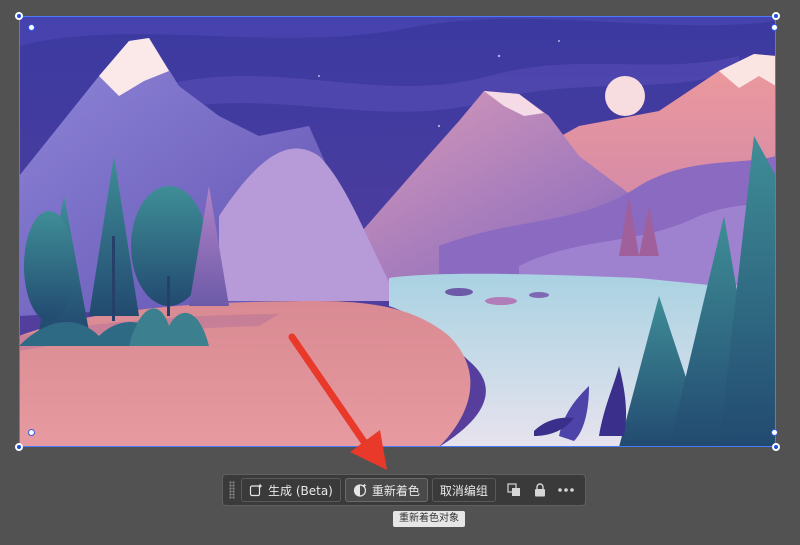  What do you see at coordinates (395, 490) in the screenshot?
I see `recolor-label: 重新着色` at bounding box center [395, 490].